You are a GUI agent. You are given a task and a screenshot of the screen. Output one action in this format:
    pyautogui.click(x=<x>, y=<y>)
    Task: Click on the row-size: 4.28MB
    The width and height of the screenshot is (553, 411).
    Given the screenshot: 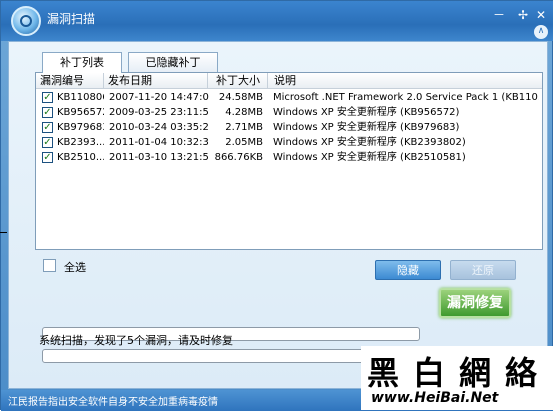 What is the action you would take?
    pyautogui.click(x=244, y=112)
    